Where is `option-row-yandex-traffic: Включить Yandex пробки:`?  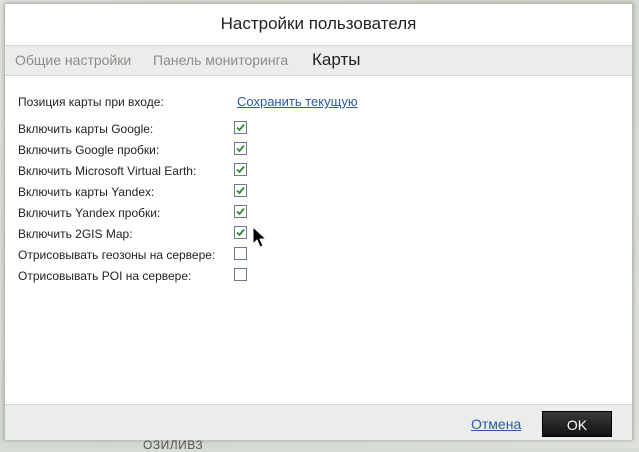
option-row-yandex-traffic: Включить Yandex пробки: is located at coordinates (318, 213).